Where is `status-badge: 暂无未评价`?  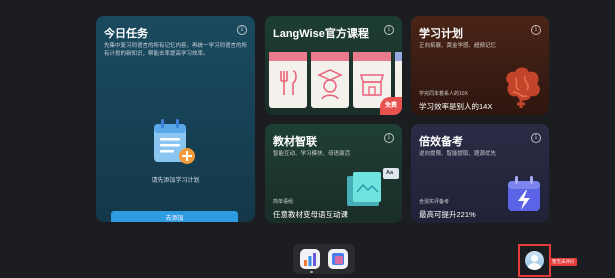
status-badge: 暂无未评价 is located at coordinates (563, 262).